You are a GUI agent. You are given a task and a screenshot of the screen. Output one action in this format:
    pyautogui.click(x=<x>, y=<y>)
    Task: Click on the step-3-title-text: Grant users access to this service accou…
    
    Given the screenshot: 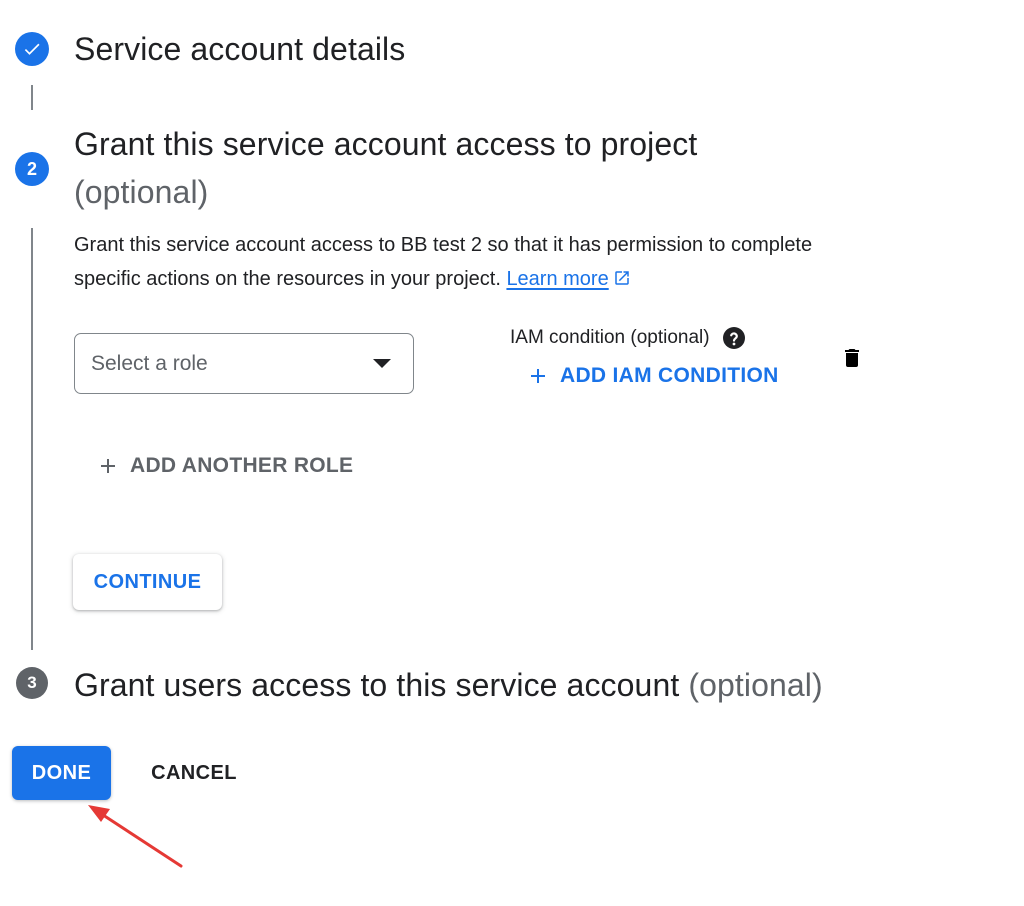 What is the action you would take?
    pyautogui.click(x=377, y=685)
    